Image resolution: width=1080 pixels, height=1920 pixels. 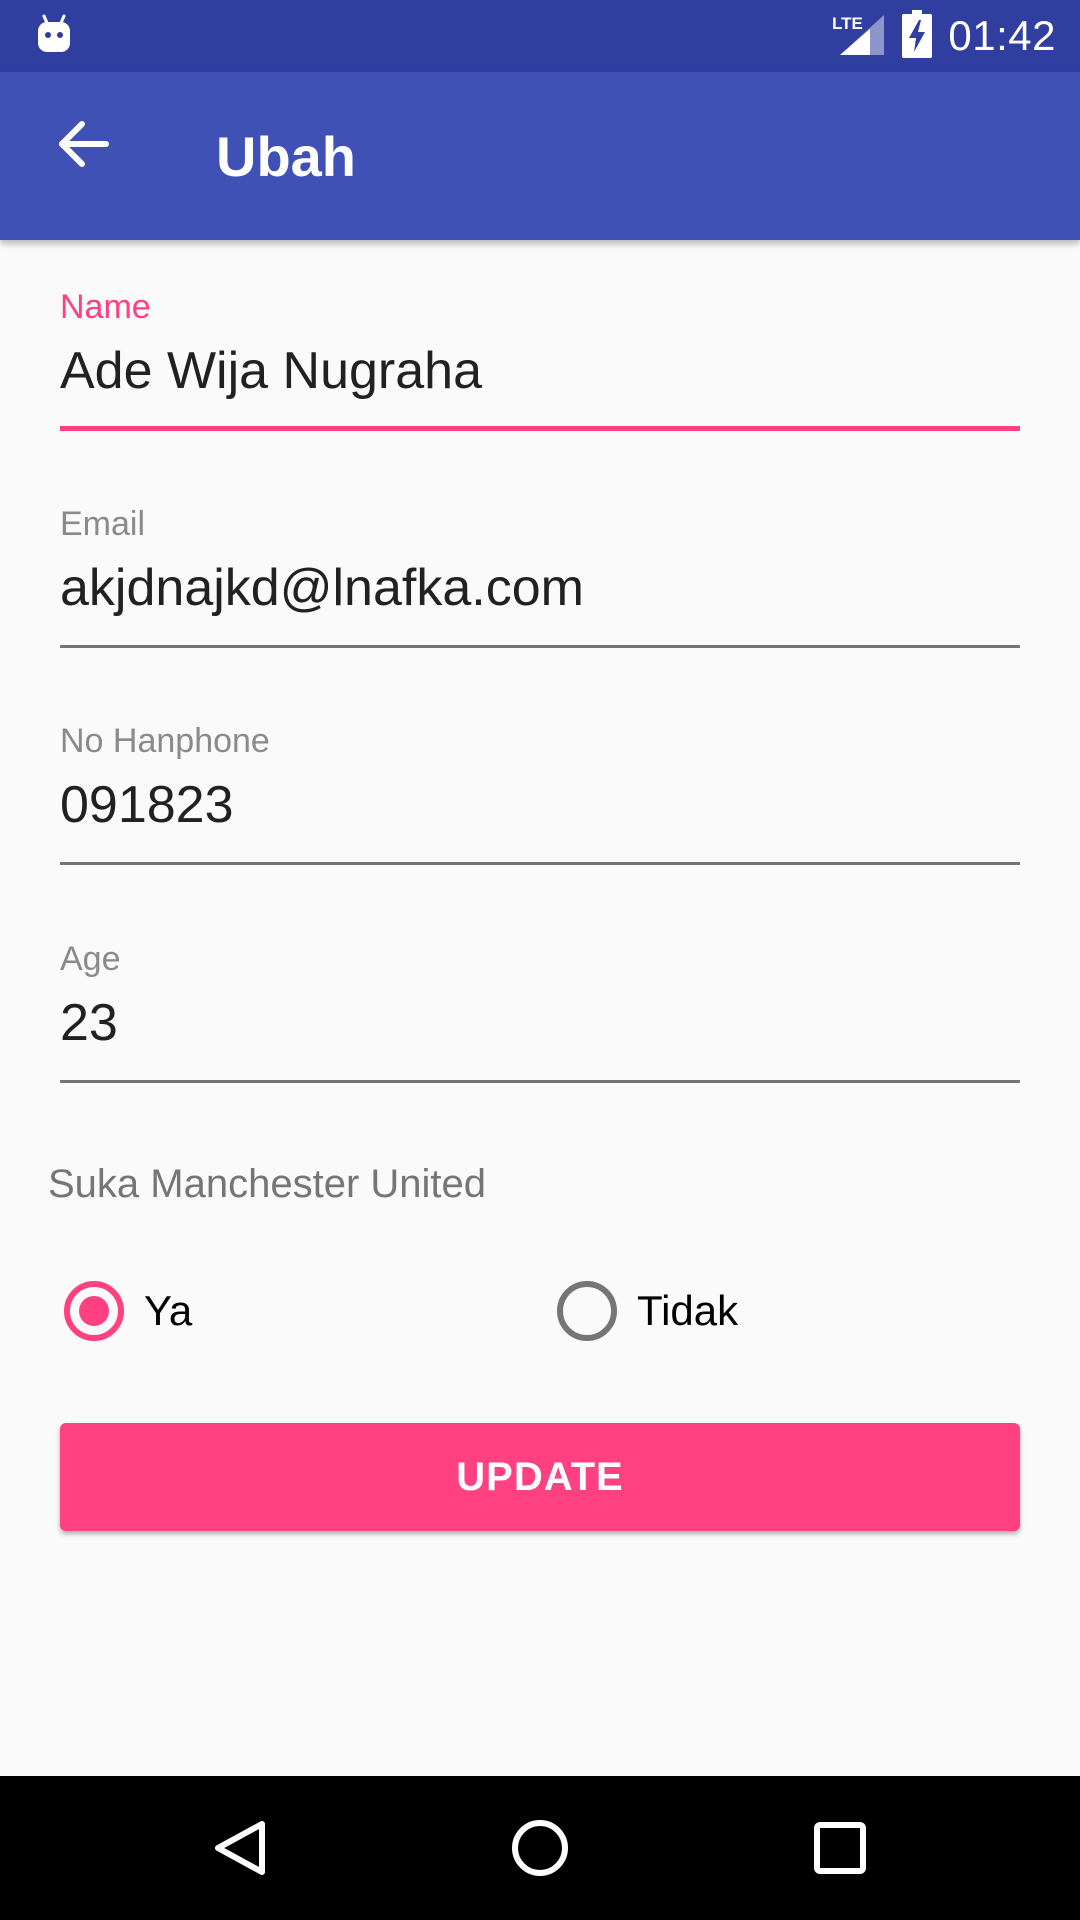 What do you see at coordinates (847, 23) in the screenshot?
I see `svg-text: LTE` at bounding box center [847, 23].